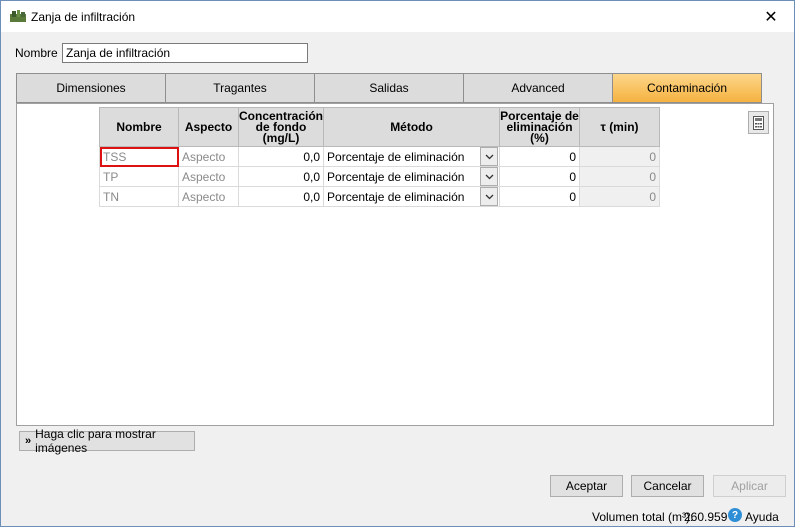 This screenshot has width=795, height=527. Describe the element at coordinates (706, 517) in the screenshot. I see `volume-value: 260.959` at that location.